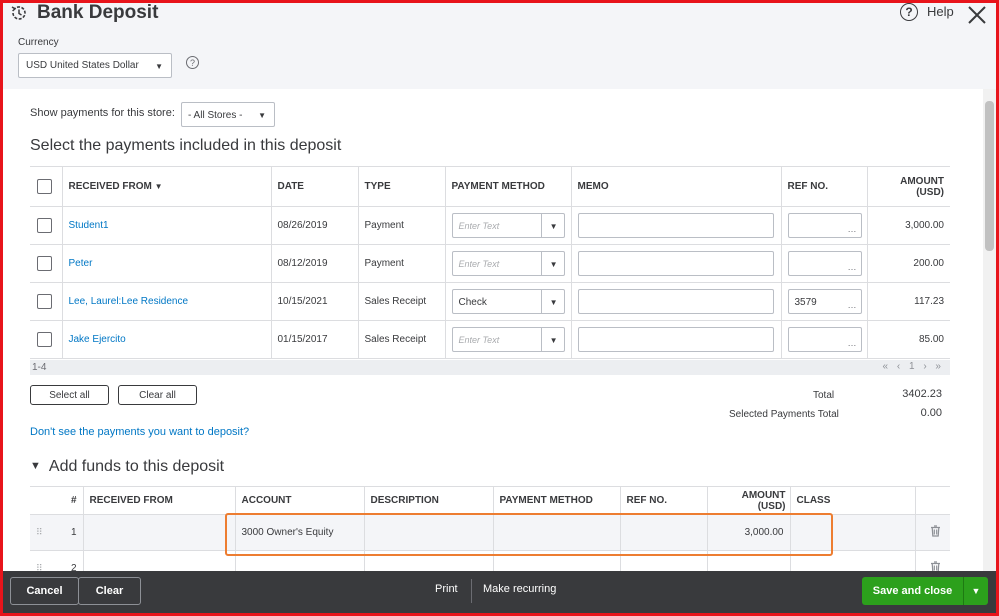  Describe the element at coordinates (989, 176) in the screenshot. I see `scrollbar-thumb` at that location.